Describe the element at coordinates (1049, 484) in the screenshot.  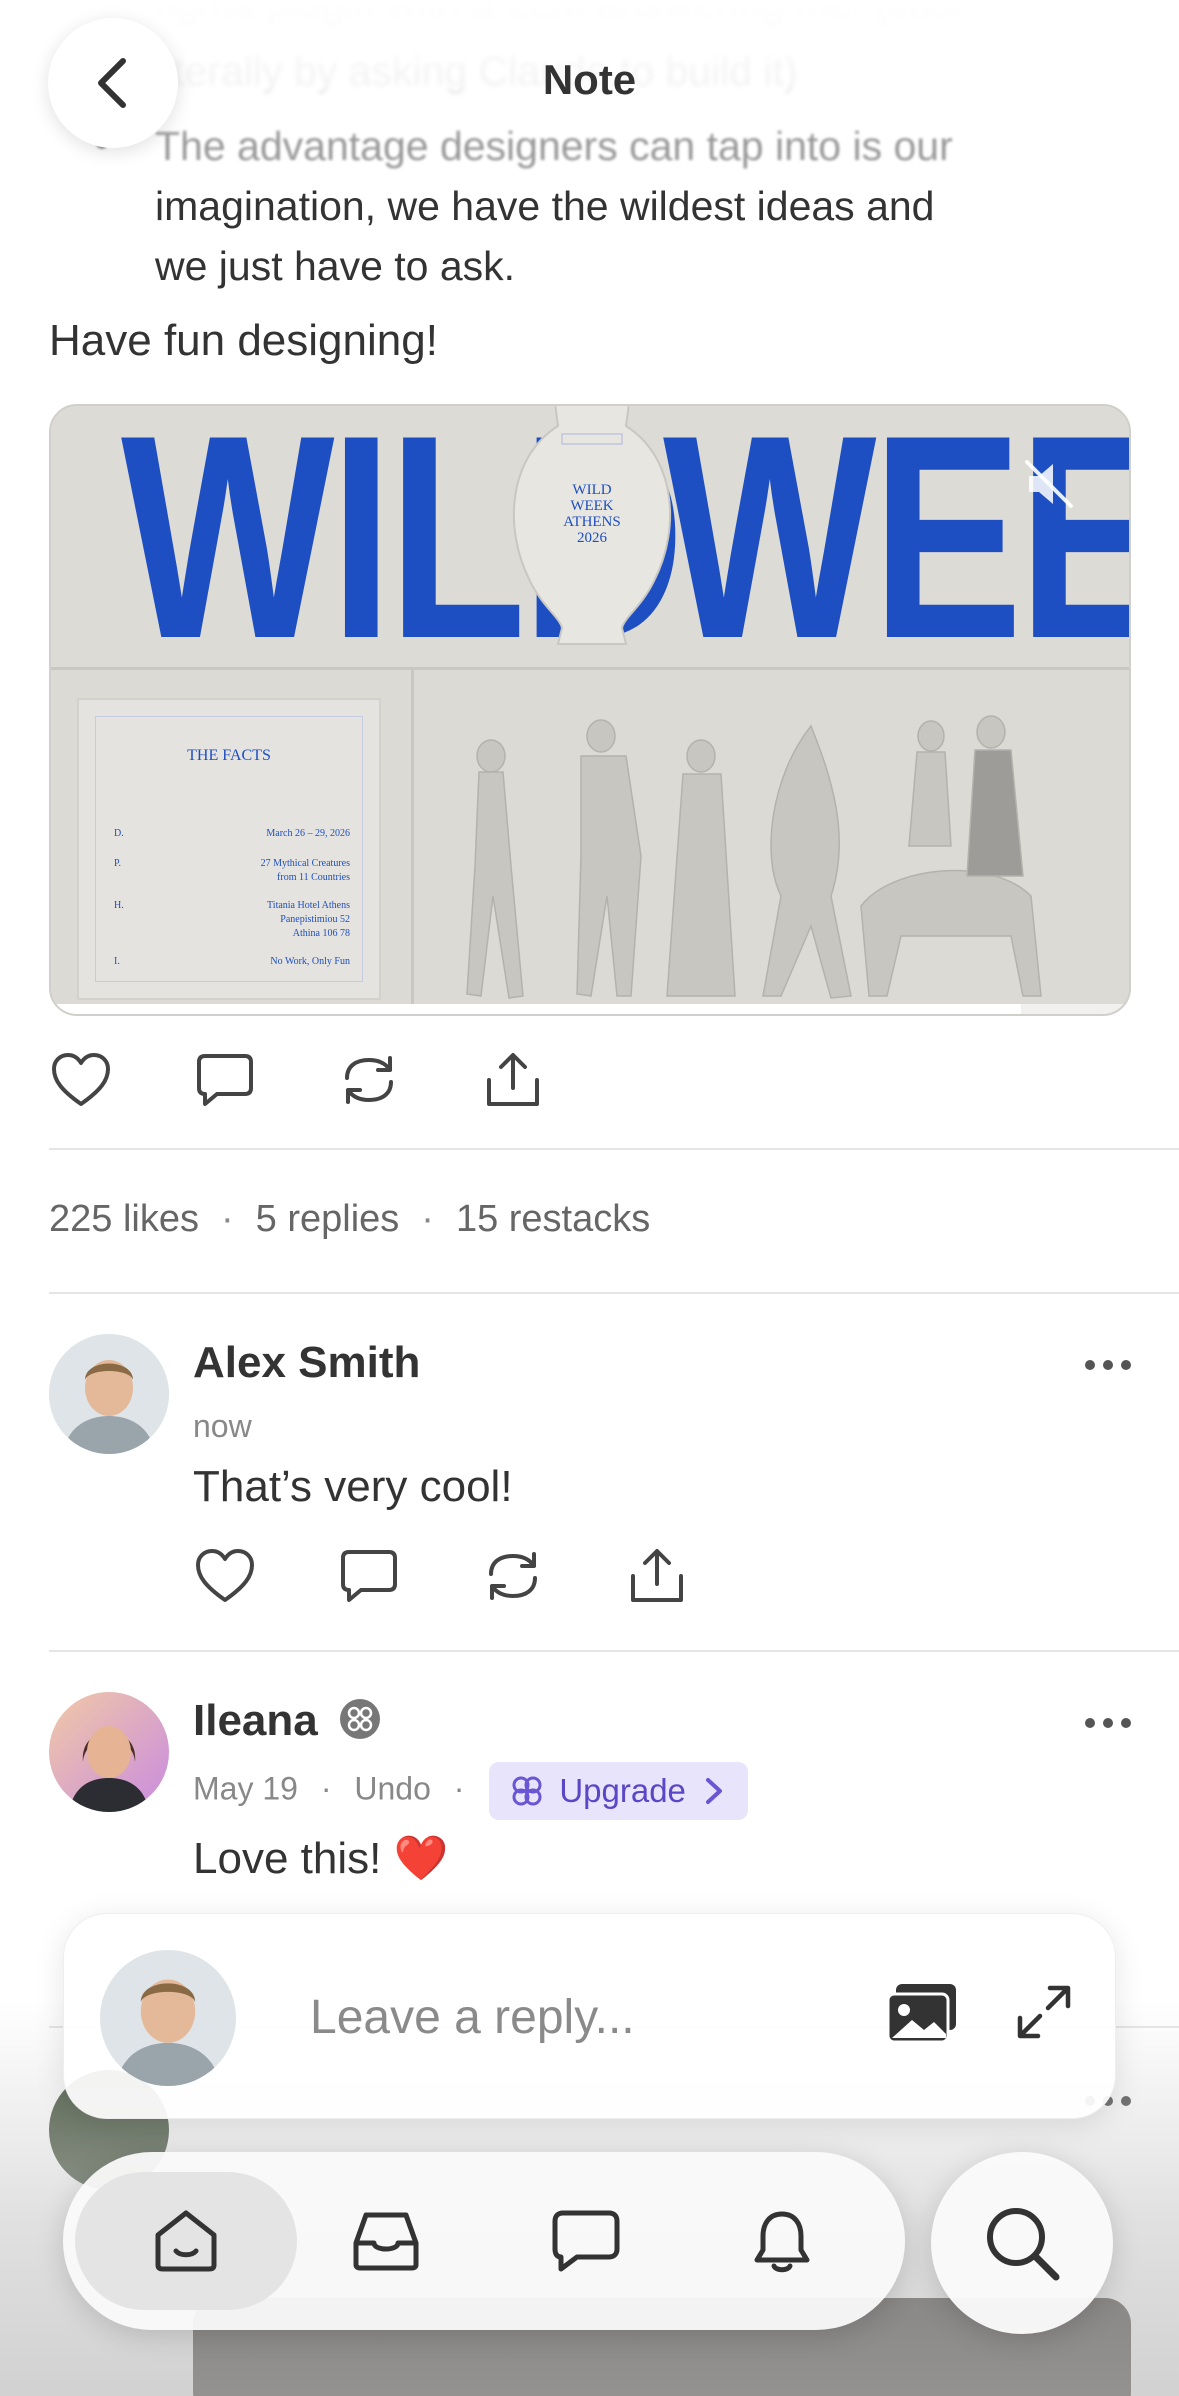
I see `mute-icon` at that location.